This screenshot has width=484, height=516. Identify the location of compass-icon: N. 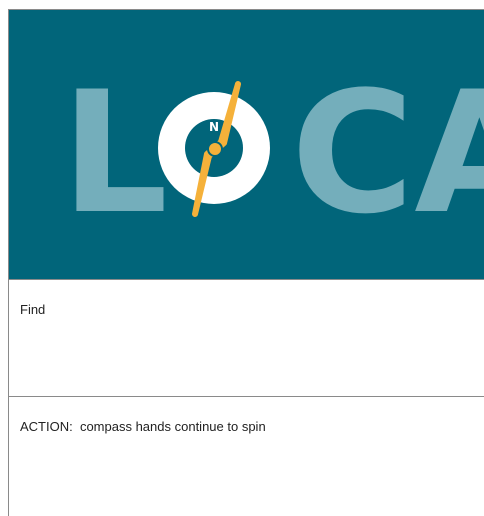
(214, 149).